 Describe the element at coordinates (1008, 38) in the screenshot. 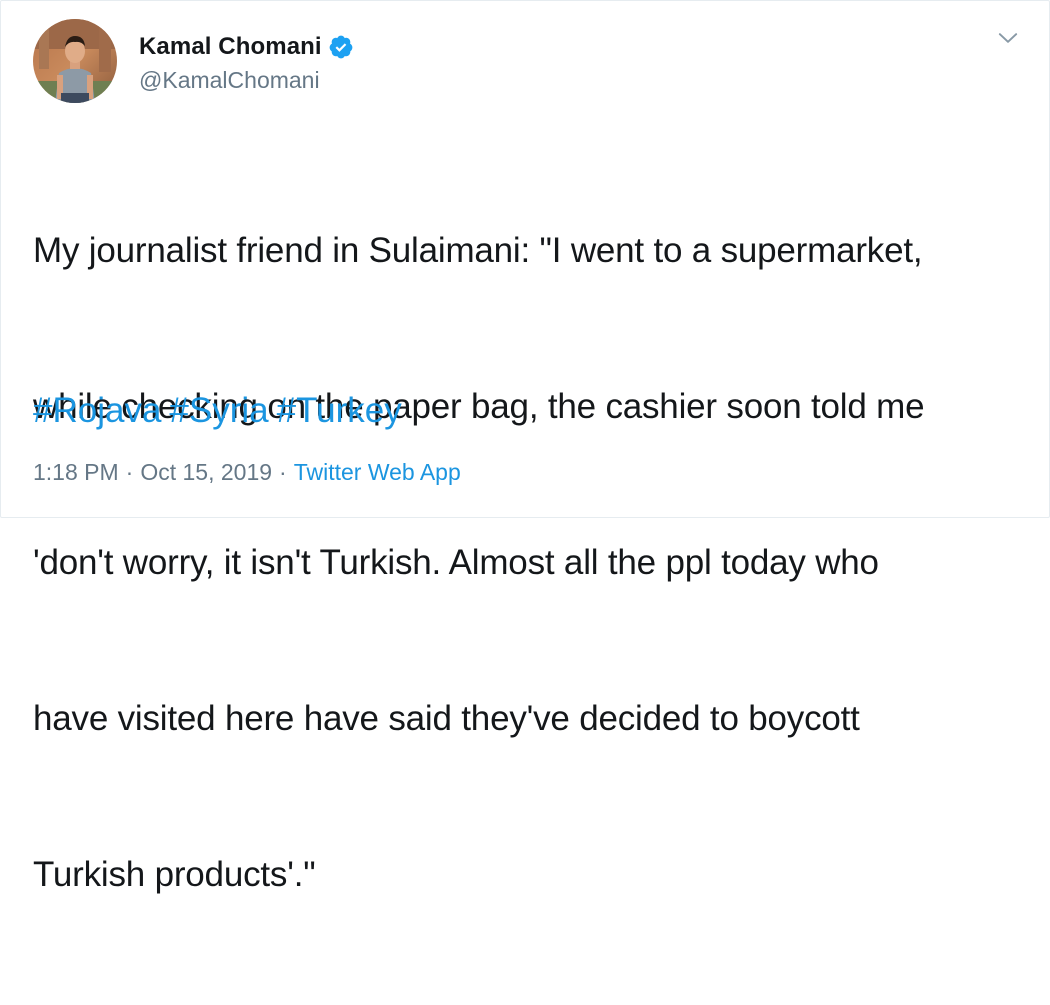

I see `chevron-down-icon` at that location.